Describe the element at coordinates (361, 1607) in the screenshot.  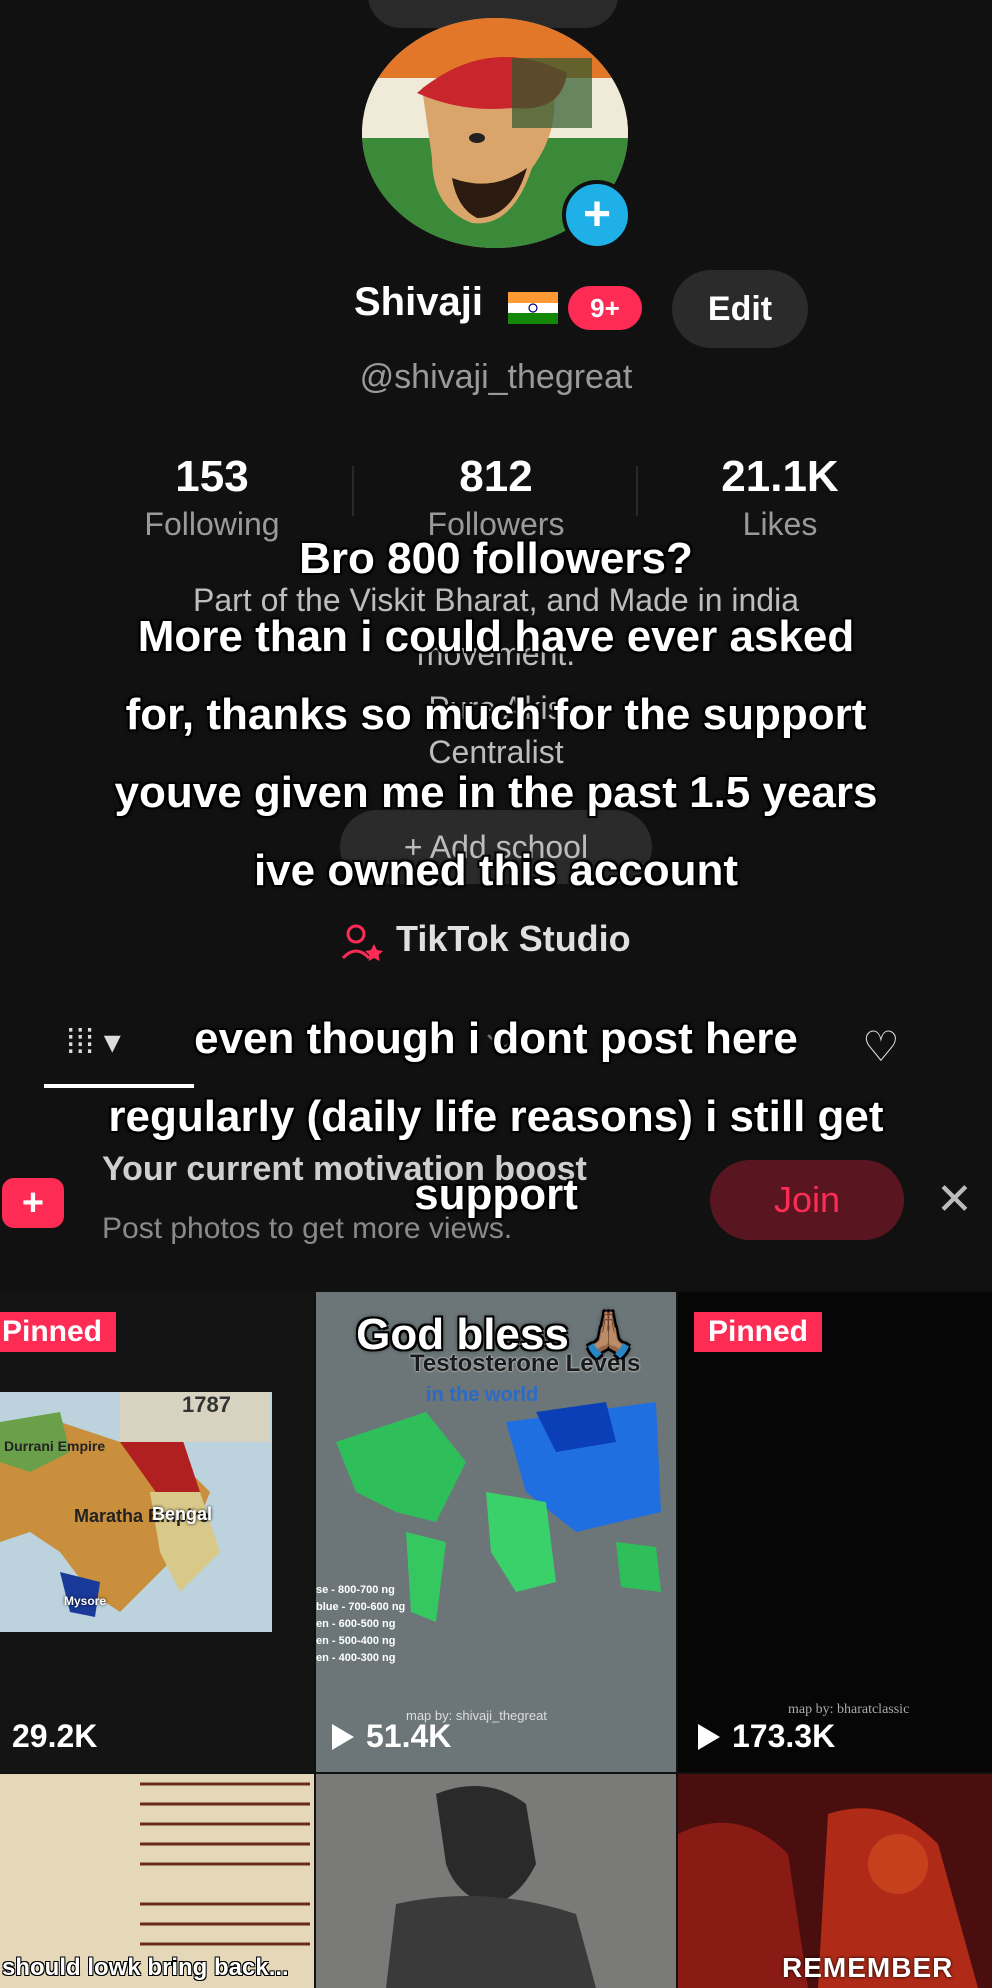
I see `legend-item: blue - 700-600 ng` at that location.